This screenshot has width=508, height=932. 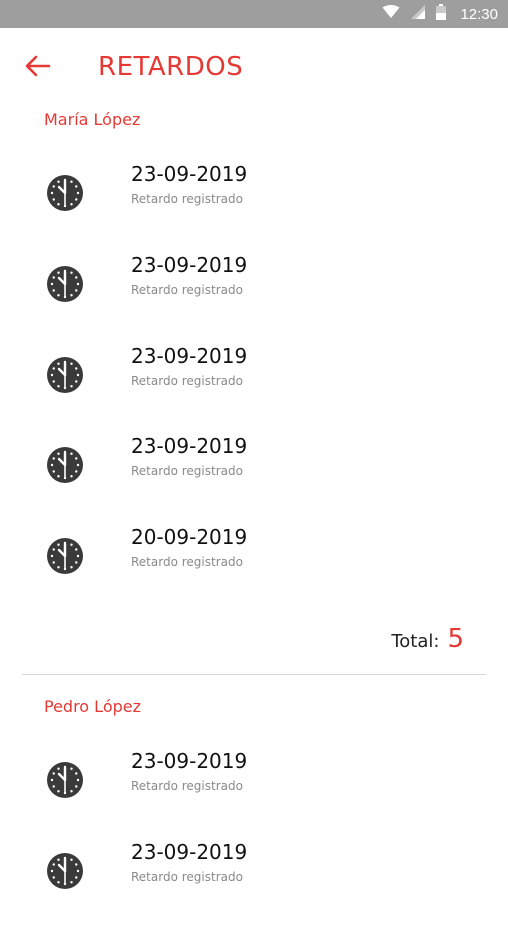 I want to click on battery-icon, so click(x=441, y=14).